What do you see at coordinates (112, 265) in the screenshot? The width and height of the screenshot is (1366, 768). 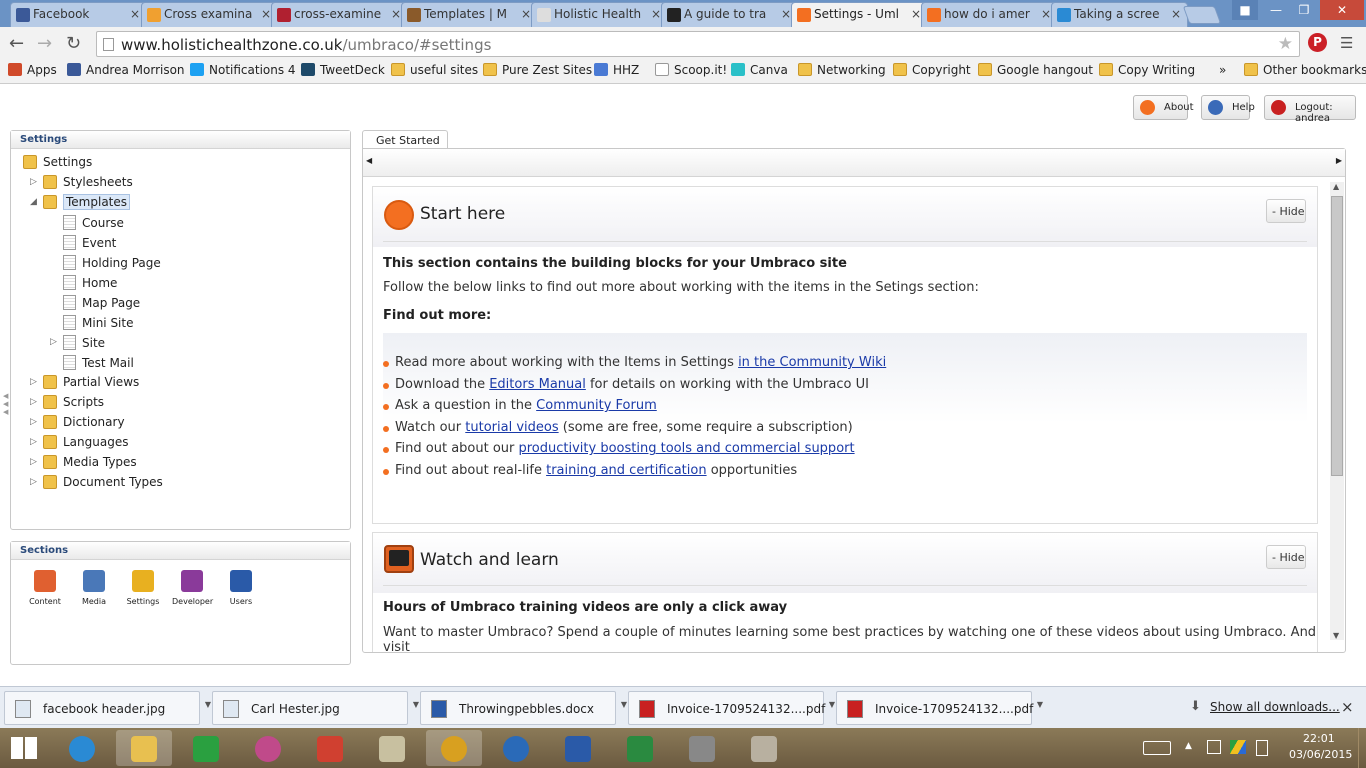 I see `tree-node-holding-page: Holding Page` at bounding box center [112, 265].